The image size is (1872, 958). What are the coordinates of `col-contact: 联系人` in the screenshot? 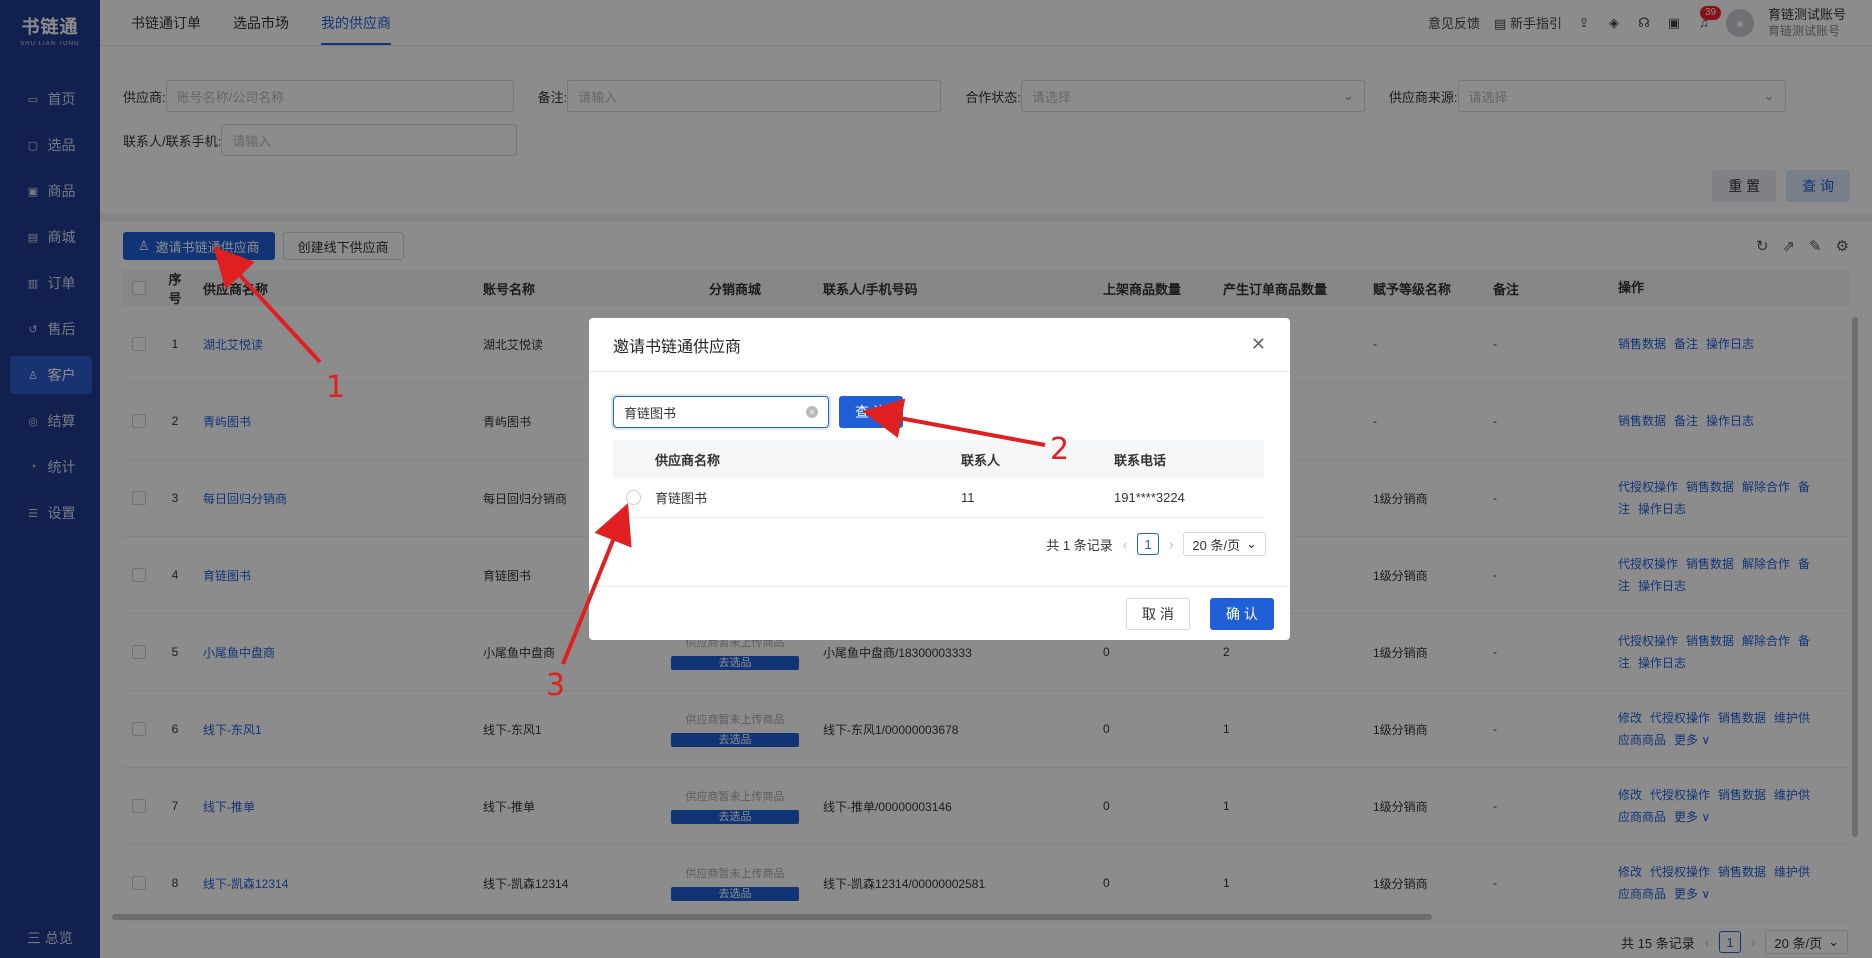 It's located at (981, 460).